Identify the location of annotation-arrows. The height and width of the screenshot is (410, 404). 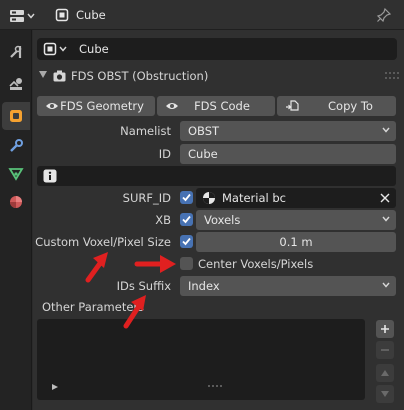
(130, 290).